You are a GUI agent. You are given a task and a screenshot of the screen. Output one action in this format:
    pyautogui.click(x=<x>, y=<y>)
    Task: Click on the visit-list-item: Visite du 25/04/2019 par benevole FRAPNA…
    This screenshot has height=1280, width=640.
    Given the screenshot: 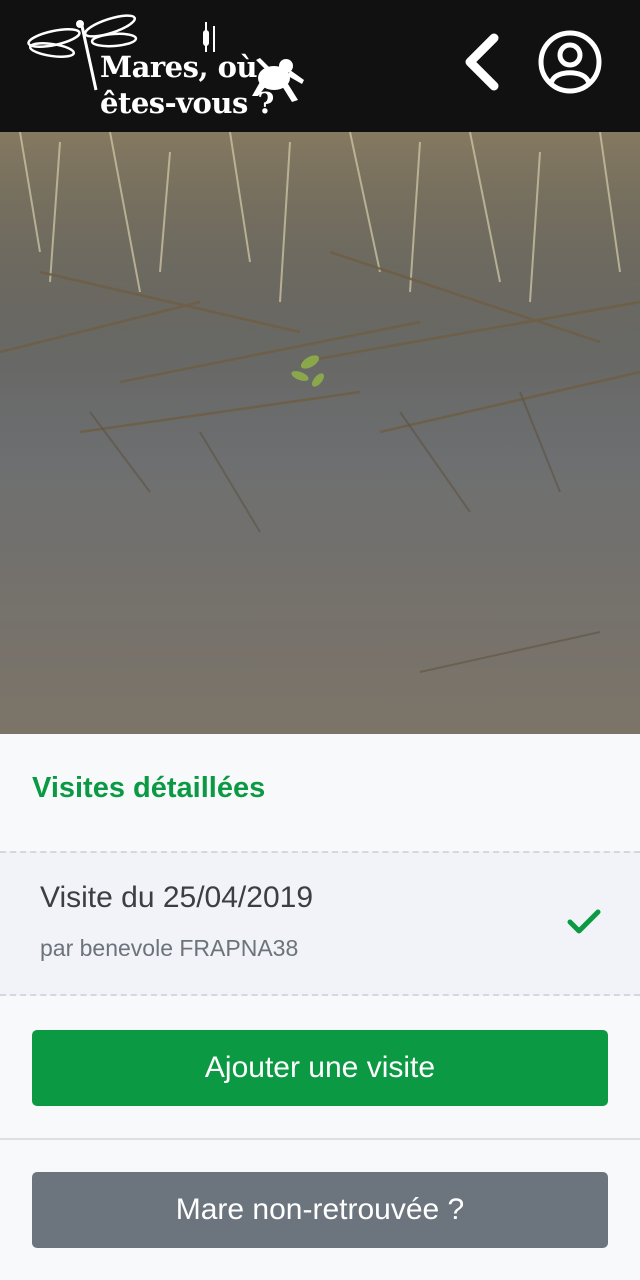 What is the action you would take?
    pyautogui.click(x=320, y=923)
    